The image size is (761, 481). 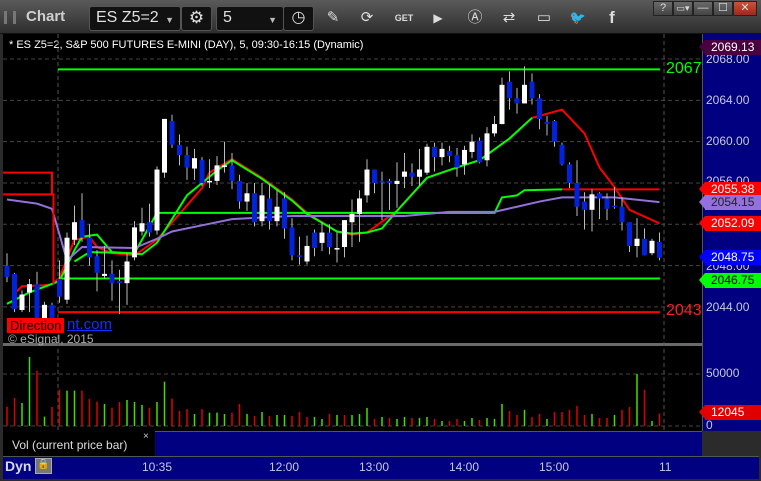 I want to click on volume-bars, so click(x=333, y=391).